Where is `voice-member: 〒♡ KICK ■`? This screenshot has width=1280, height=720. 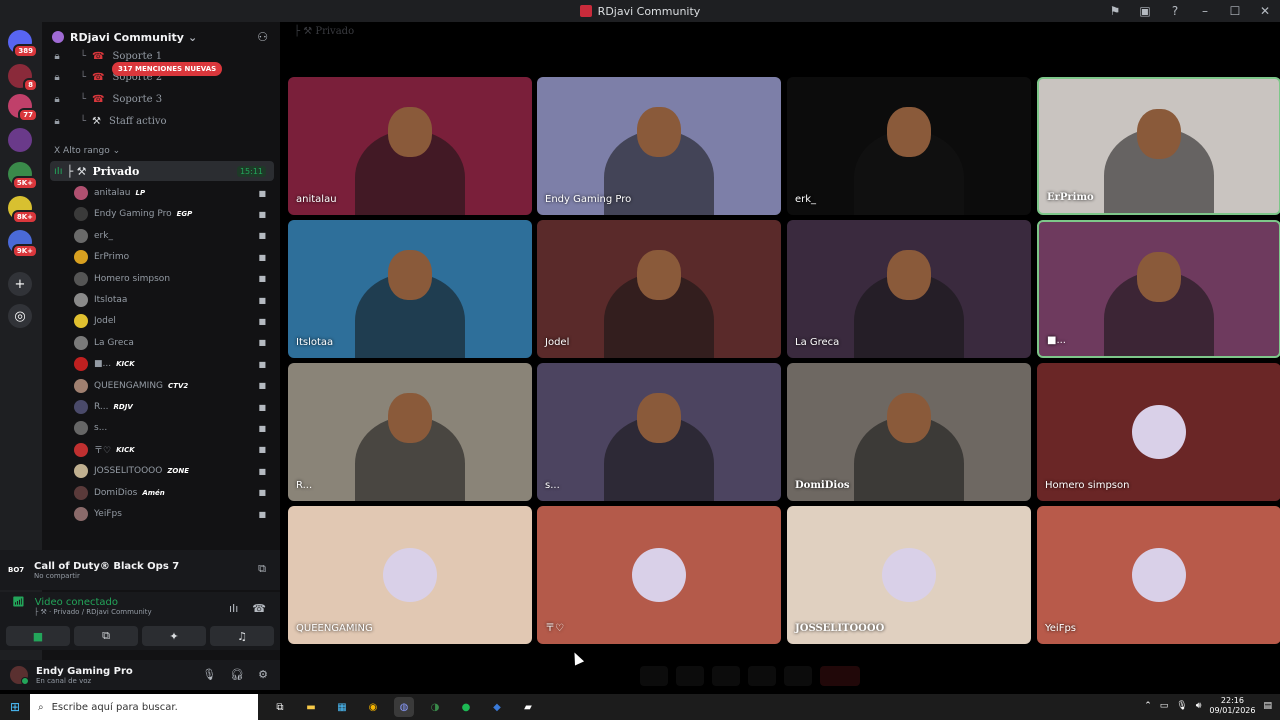
voice-member: 〒♡ KICK ■ is located at coordinates (174, 450).